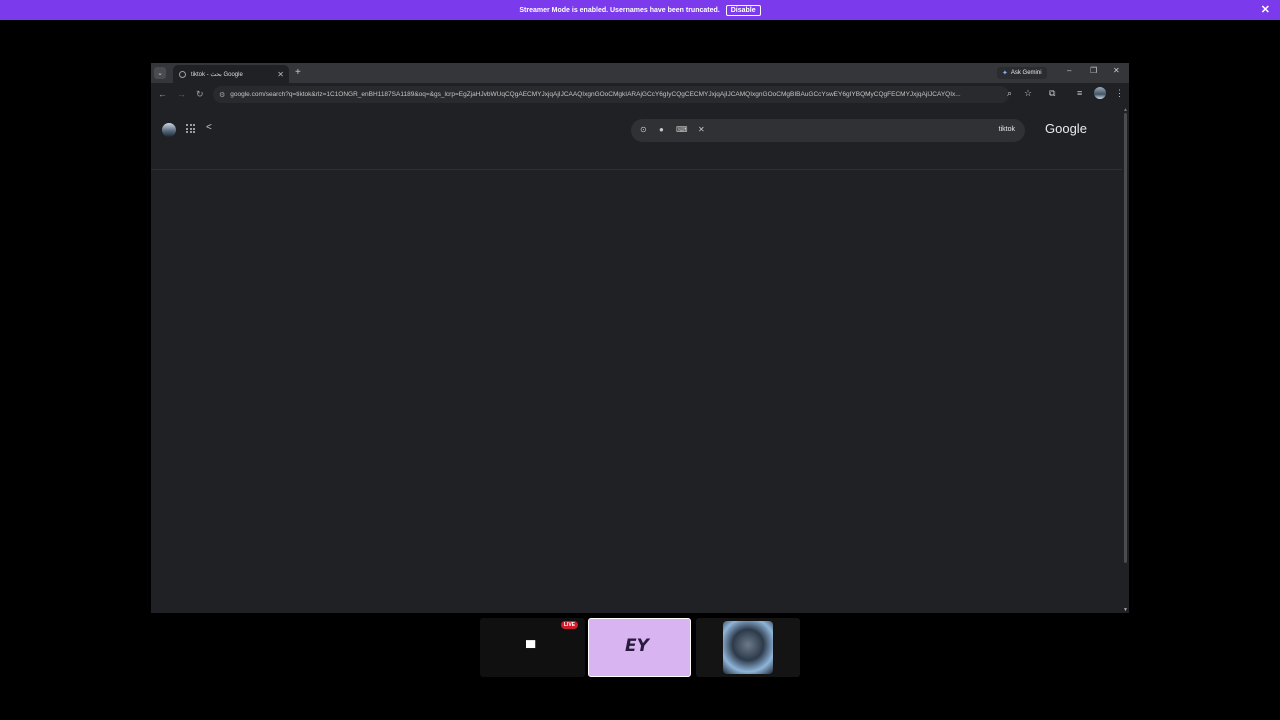 This screenshot has width=1280, height=720. Describe the element at coordinates (1125, 610) in the screenshot. I see `scroll-down-icon: ▼` at that location.